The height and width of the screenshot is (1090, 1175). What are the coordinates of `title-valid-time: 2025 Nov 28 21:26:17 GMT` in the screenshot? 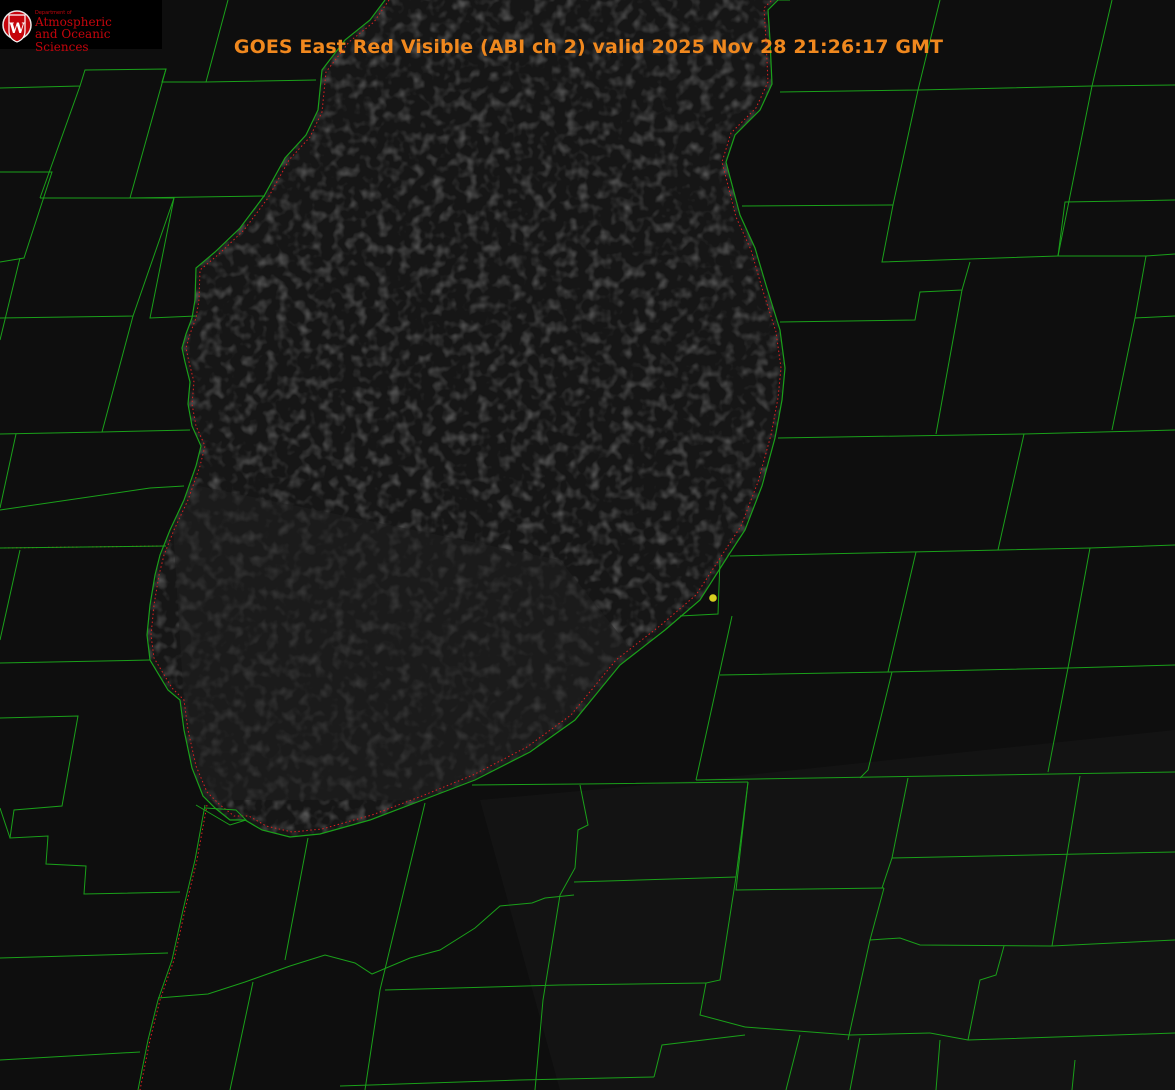 It's located at (797, 47).